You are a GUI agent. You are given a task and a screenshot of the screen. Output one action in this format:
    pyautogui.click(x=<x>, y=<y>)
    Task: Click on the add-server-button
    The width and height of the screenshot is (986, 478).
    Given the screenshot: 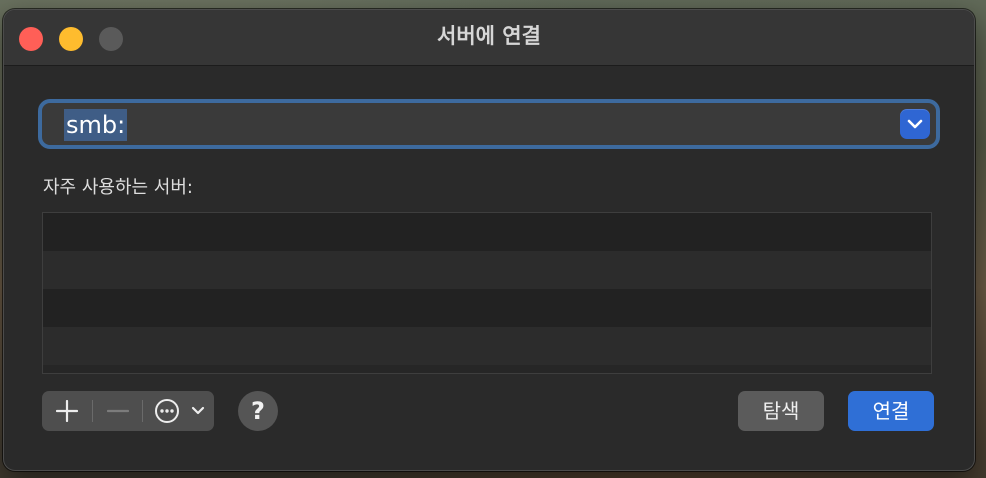 What is the action you would take?
    pyautogui.click(x=67, y=411)
    